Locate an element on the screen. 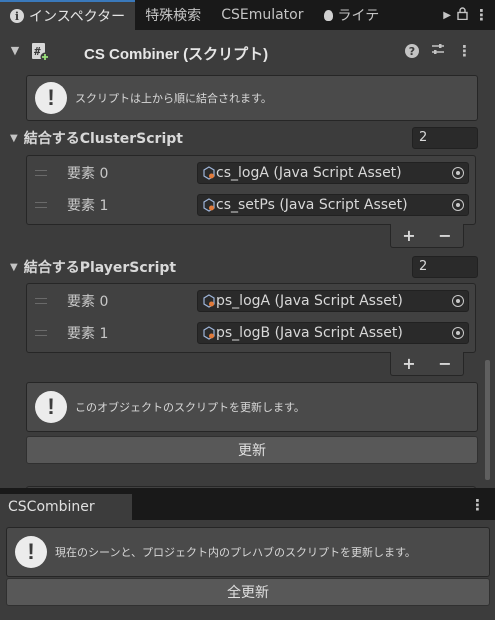  list-item: 要素 1 ps_logB (Java Script Asset) is located at coordinates (251, 333).